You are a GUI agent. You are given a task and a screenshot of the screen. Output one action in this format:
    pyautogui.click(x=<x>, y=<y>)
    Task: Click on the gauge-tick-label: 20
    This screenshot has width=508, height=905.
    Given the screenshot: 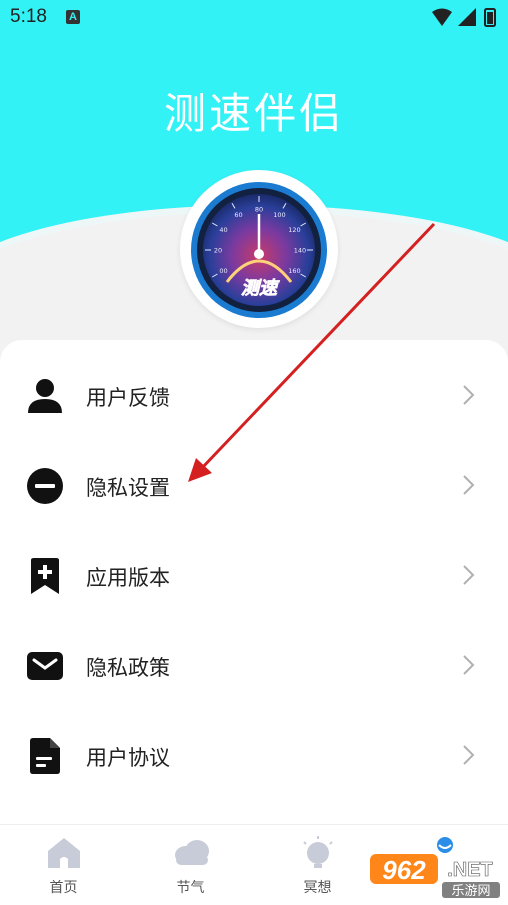 What is the action you would take?
    pyautogui.click(x=218, y=251)
    